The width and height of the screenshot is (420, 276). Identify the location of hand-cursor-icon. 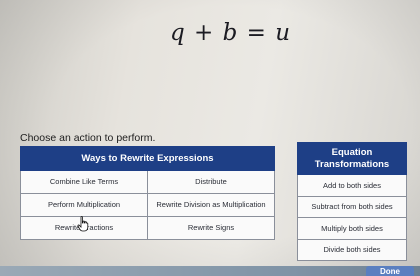
(83, 224).